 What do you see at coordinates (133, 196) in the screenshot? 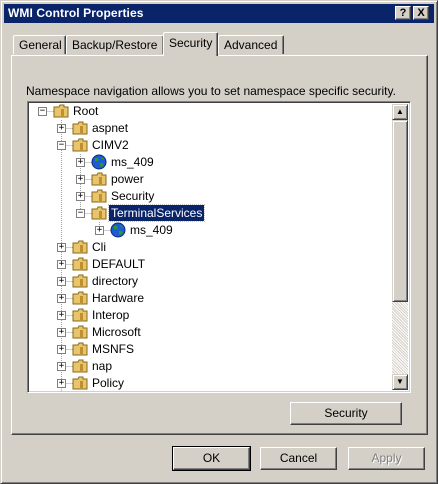
I see `tree-node-label: Security` at bounding box center [133, 196].